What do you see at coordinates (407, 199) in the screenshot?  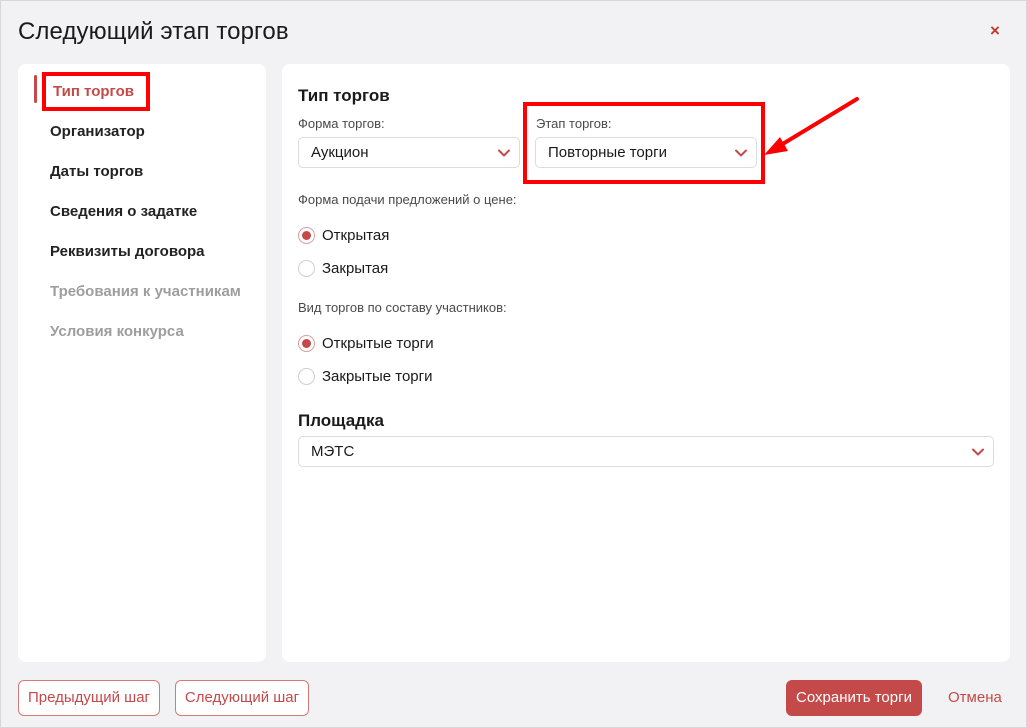 I see `price-offer-label: Форма подачи предложений о цене:` at bounding box center [407, 199].